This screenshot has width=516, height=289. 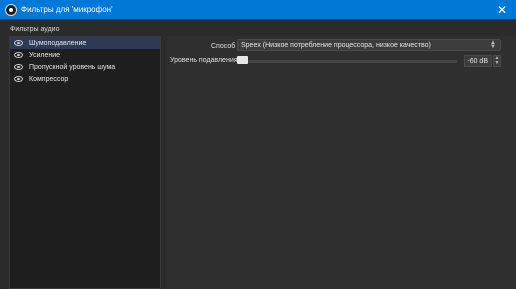 I want to click on filter-item-label: Шумоподавление, so click(x=58, y=43).